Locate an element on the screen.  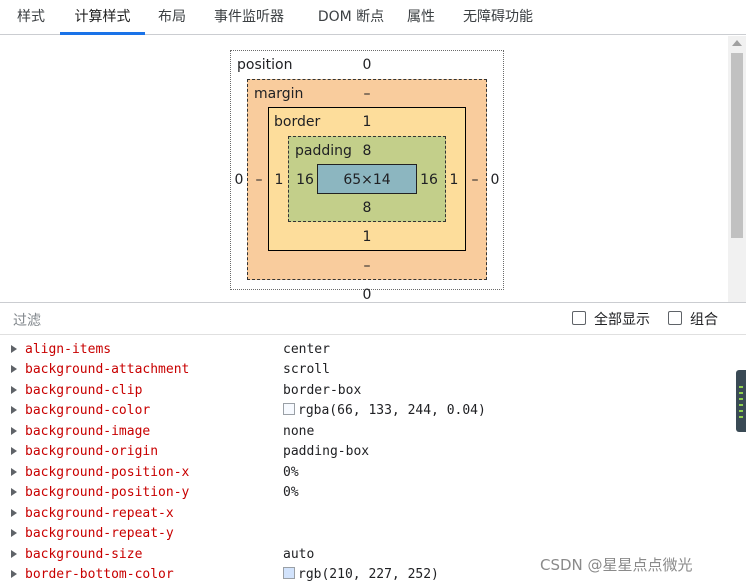
property-value: padding-box is located at coordinates (326, 451).